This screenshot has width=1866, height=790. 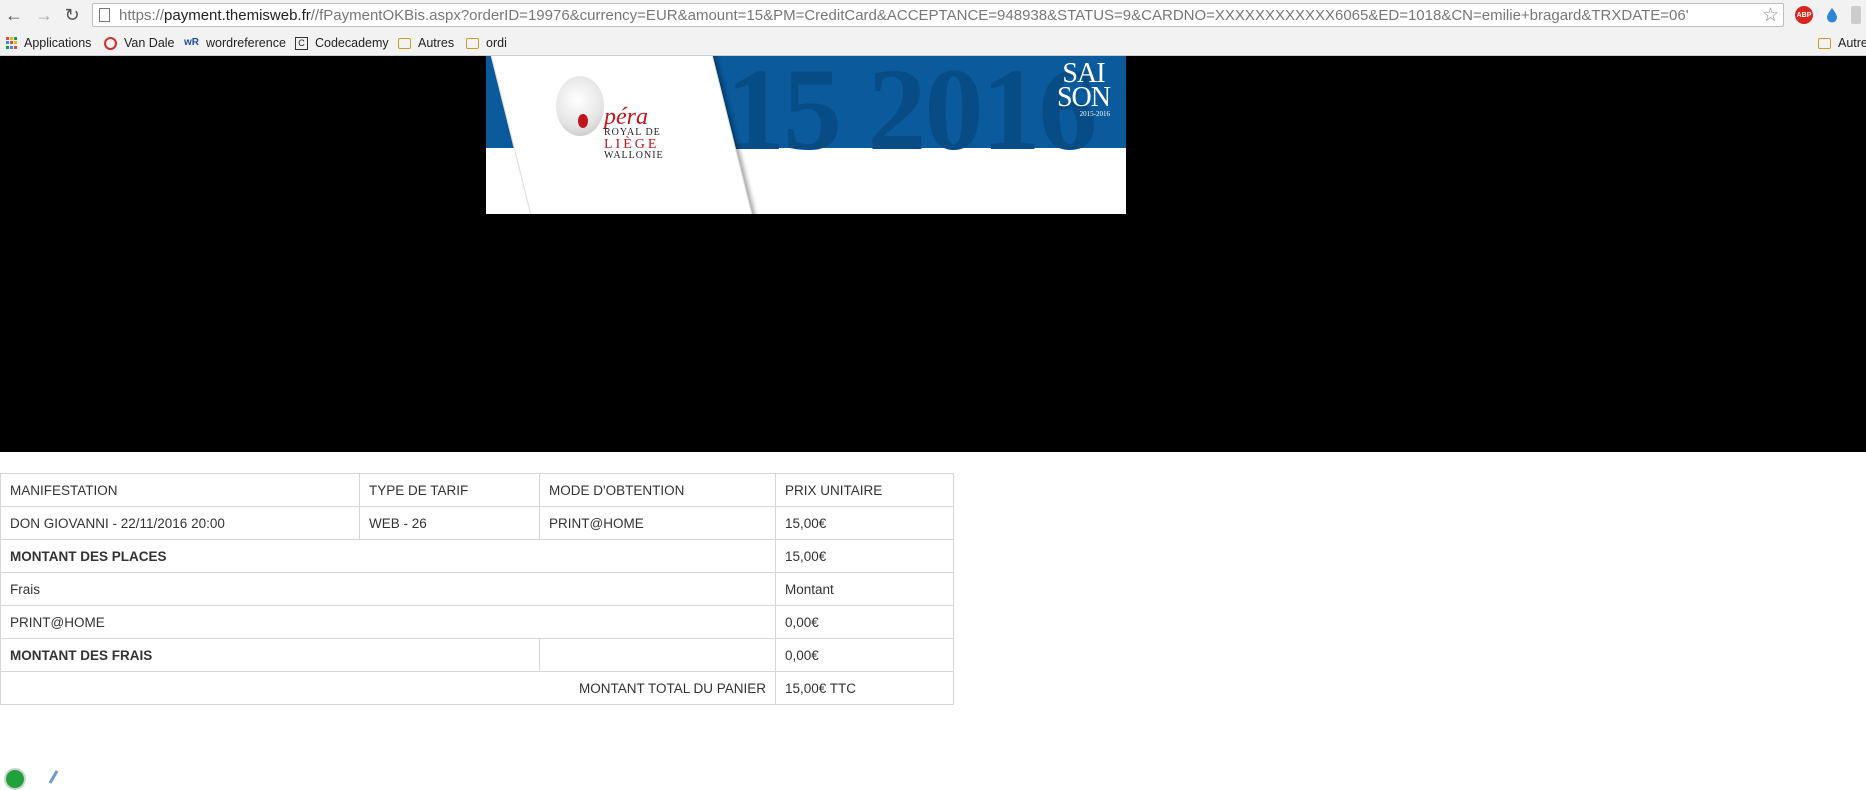 What do you see at coordinates (180, 490) in the screenshot?
I see `header-manifestation: MANIFESTATION` at bounding box center [180, 490].